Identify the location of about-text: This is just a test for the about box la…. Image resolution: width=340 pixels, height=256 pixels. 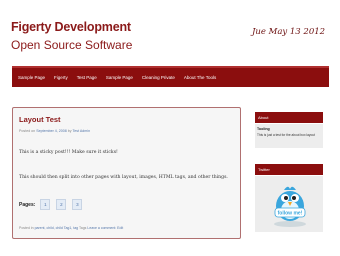
(286, 135).